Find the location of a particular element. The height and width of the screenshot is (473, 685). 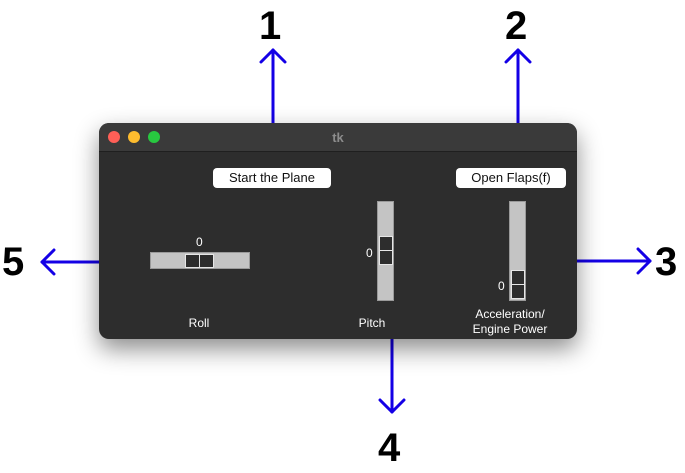

open-flaps-button: Open Flaps(f) is located at coordinates (511, 178).